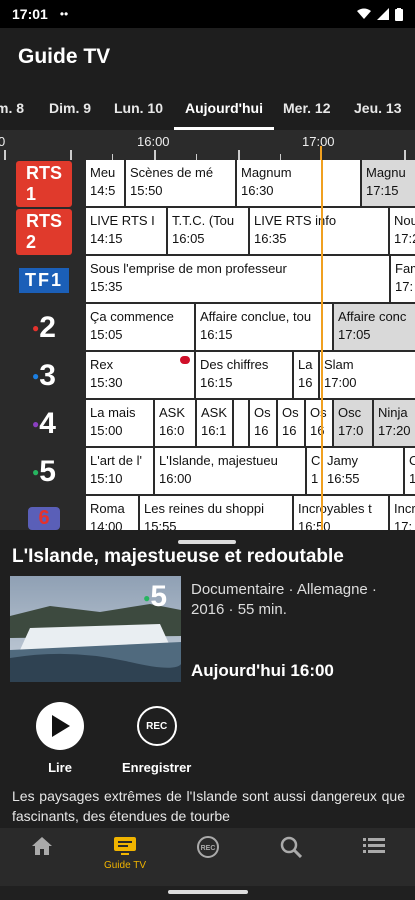 The height and width of the screenshot is (900, 415). What do you see at coordinates (119, 471) in the screenshot?
I see `program-cell: L'art de l' 15:10` at bounding box center [119, 471].